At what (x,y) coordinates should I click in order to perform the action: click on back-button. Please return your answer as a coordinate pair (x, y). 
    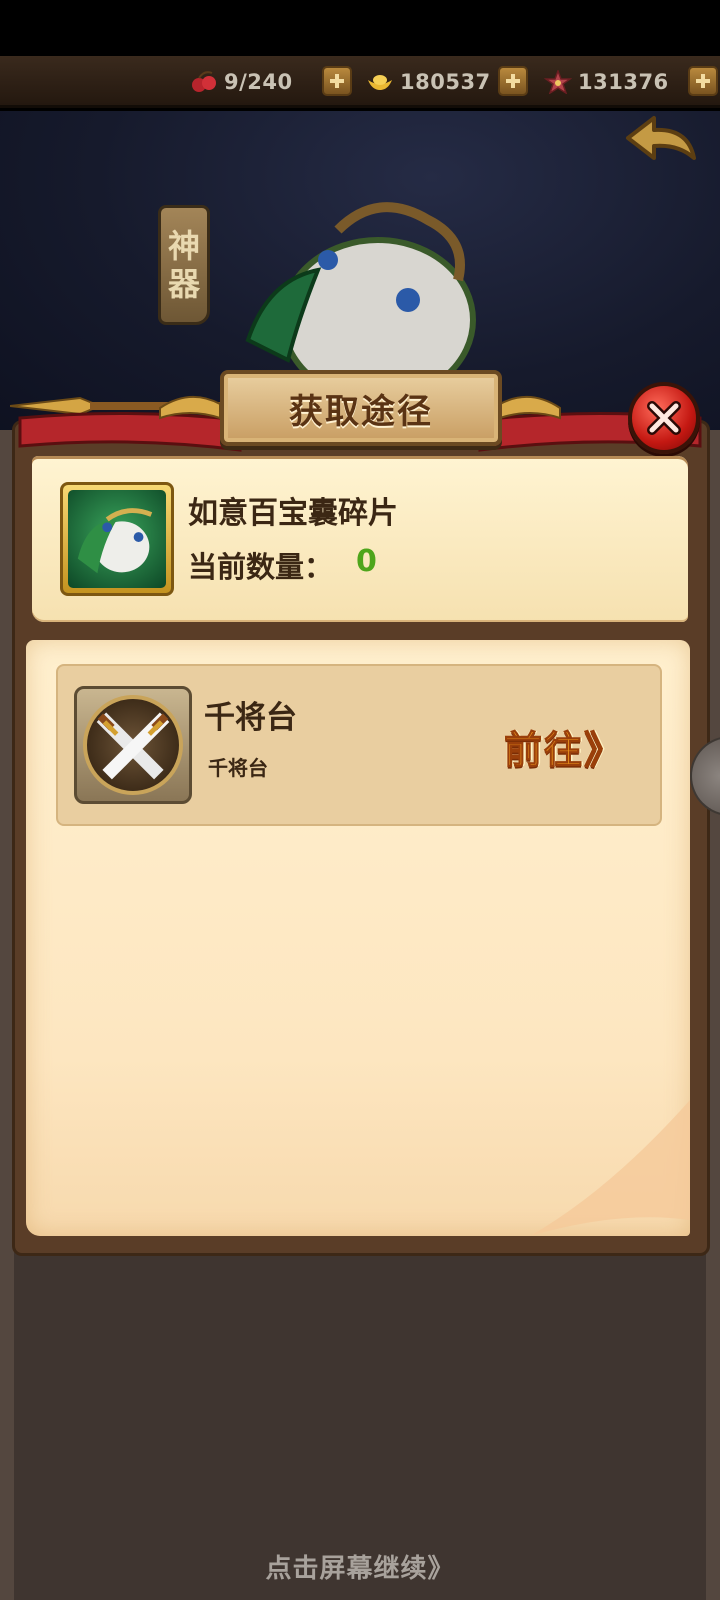
    Looking at the image, I should click on (661, 144).